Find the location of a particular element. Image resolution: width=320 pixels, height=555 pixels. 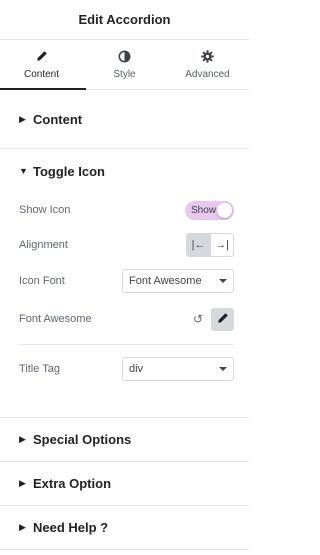

icon-font-select: Font Awesome is located at coordinates (178, 281).